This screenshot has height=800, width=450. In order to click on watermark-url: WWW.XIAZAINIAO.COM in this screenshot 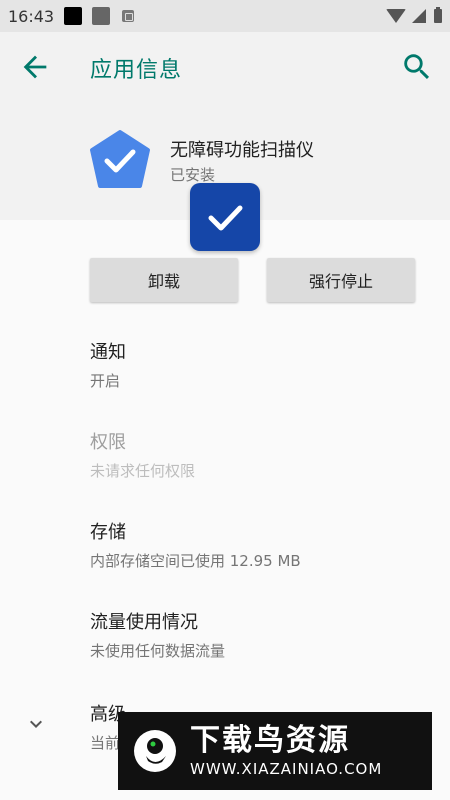, I will do `click(286, 769)`.